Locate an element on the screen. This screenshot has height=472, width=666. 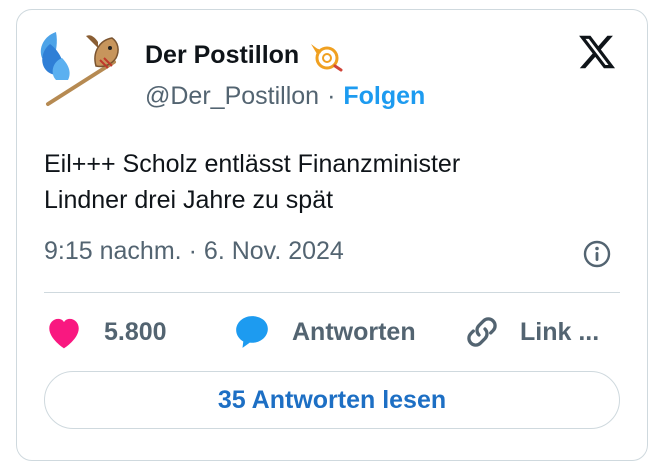
post-horn-icon is located at coordinates (327, 58).